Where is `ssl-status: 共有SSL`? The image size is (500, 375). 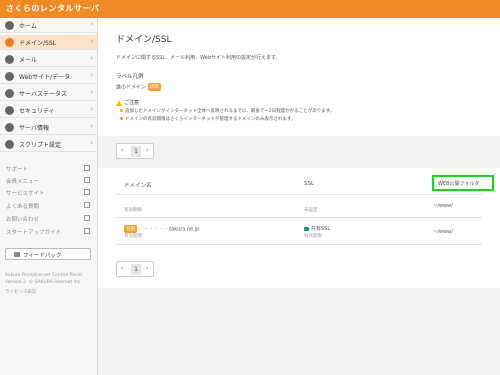
ssl-status: 共有SSL is located at coordinates (320, 229).